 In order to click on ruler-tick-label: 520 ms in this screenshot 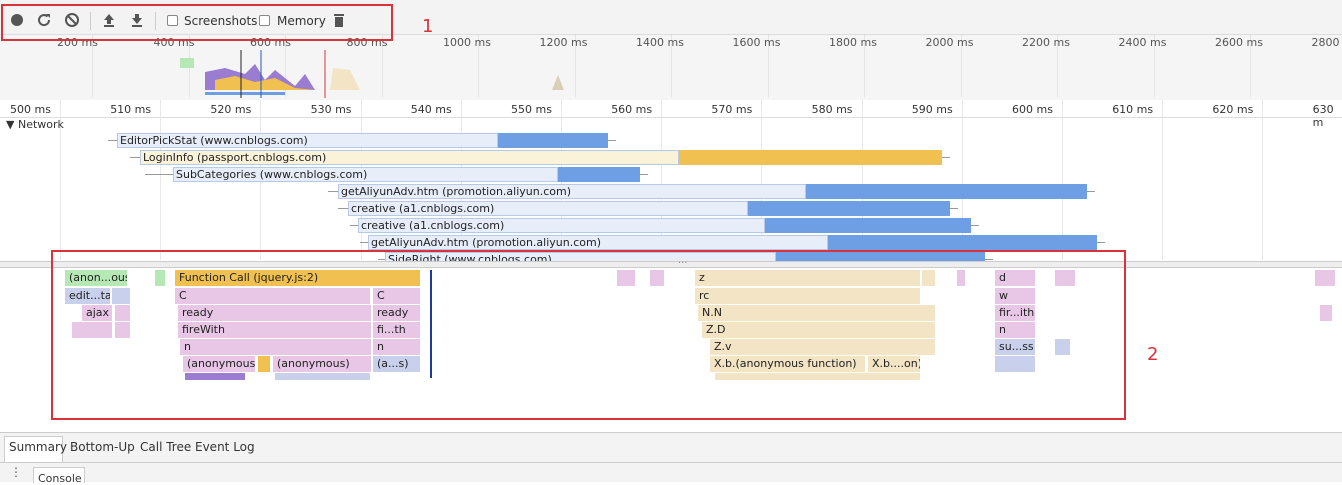, I will do `click(231, 109)`.